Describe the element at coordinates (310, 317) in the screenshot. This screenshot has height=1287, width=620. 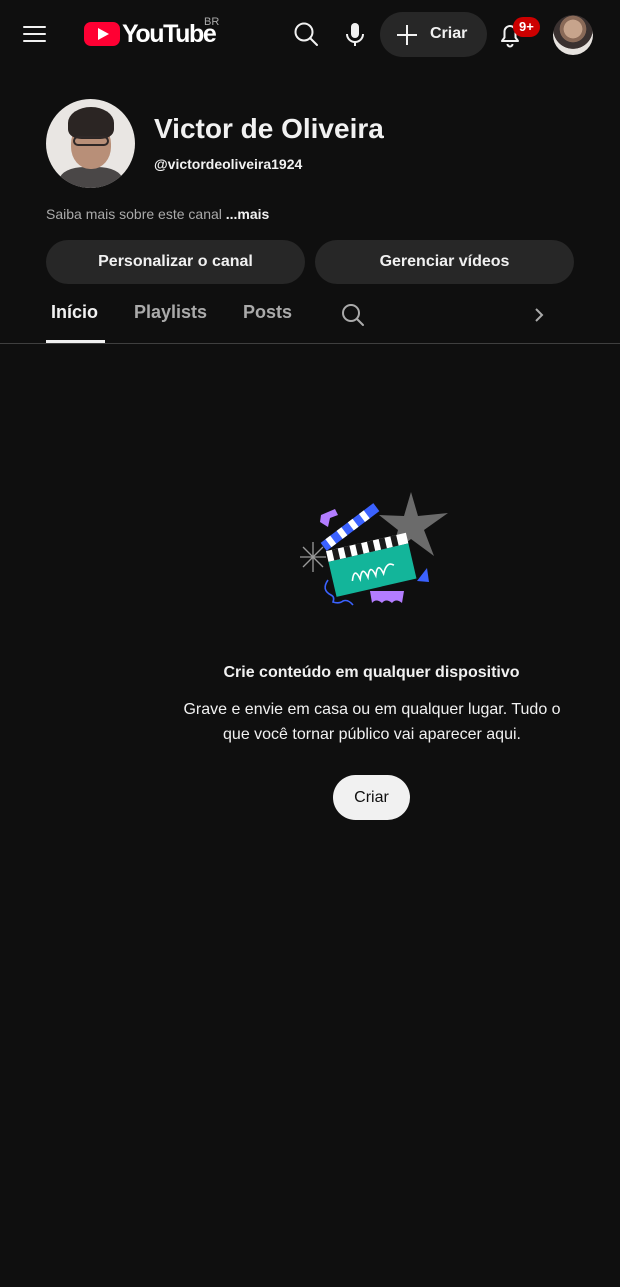
I see `channel-tabs: Início Playlists Posts` at that location.